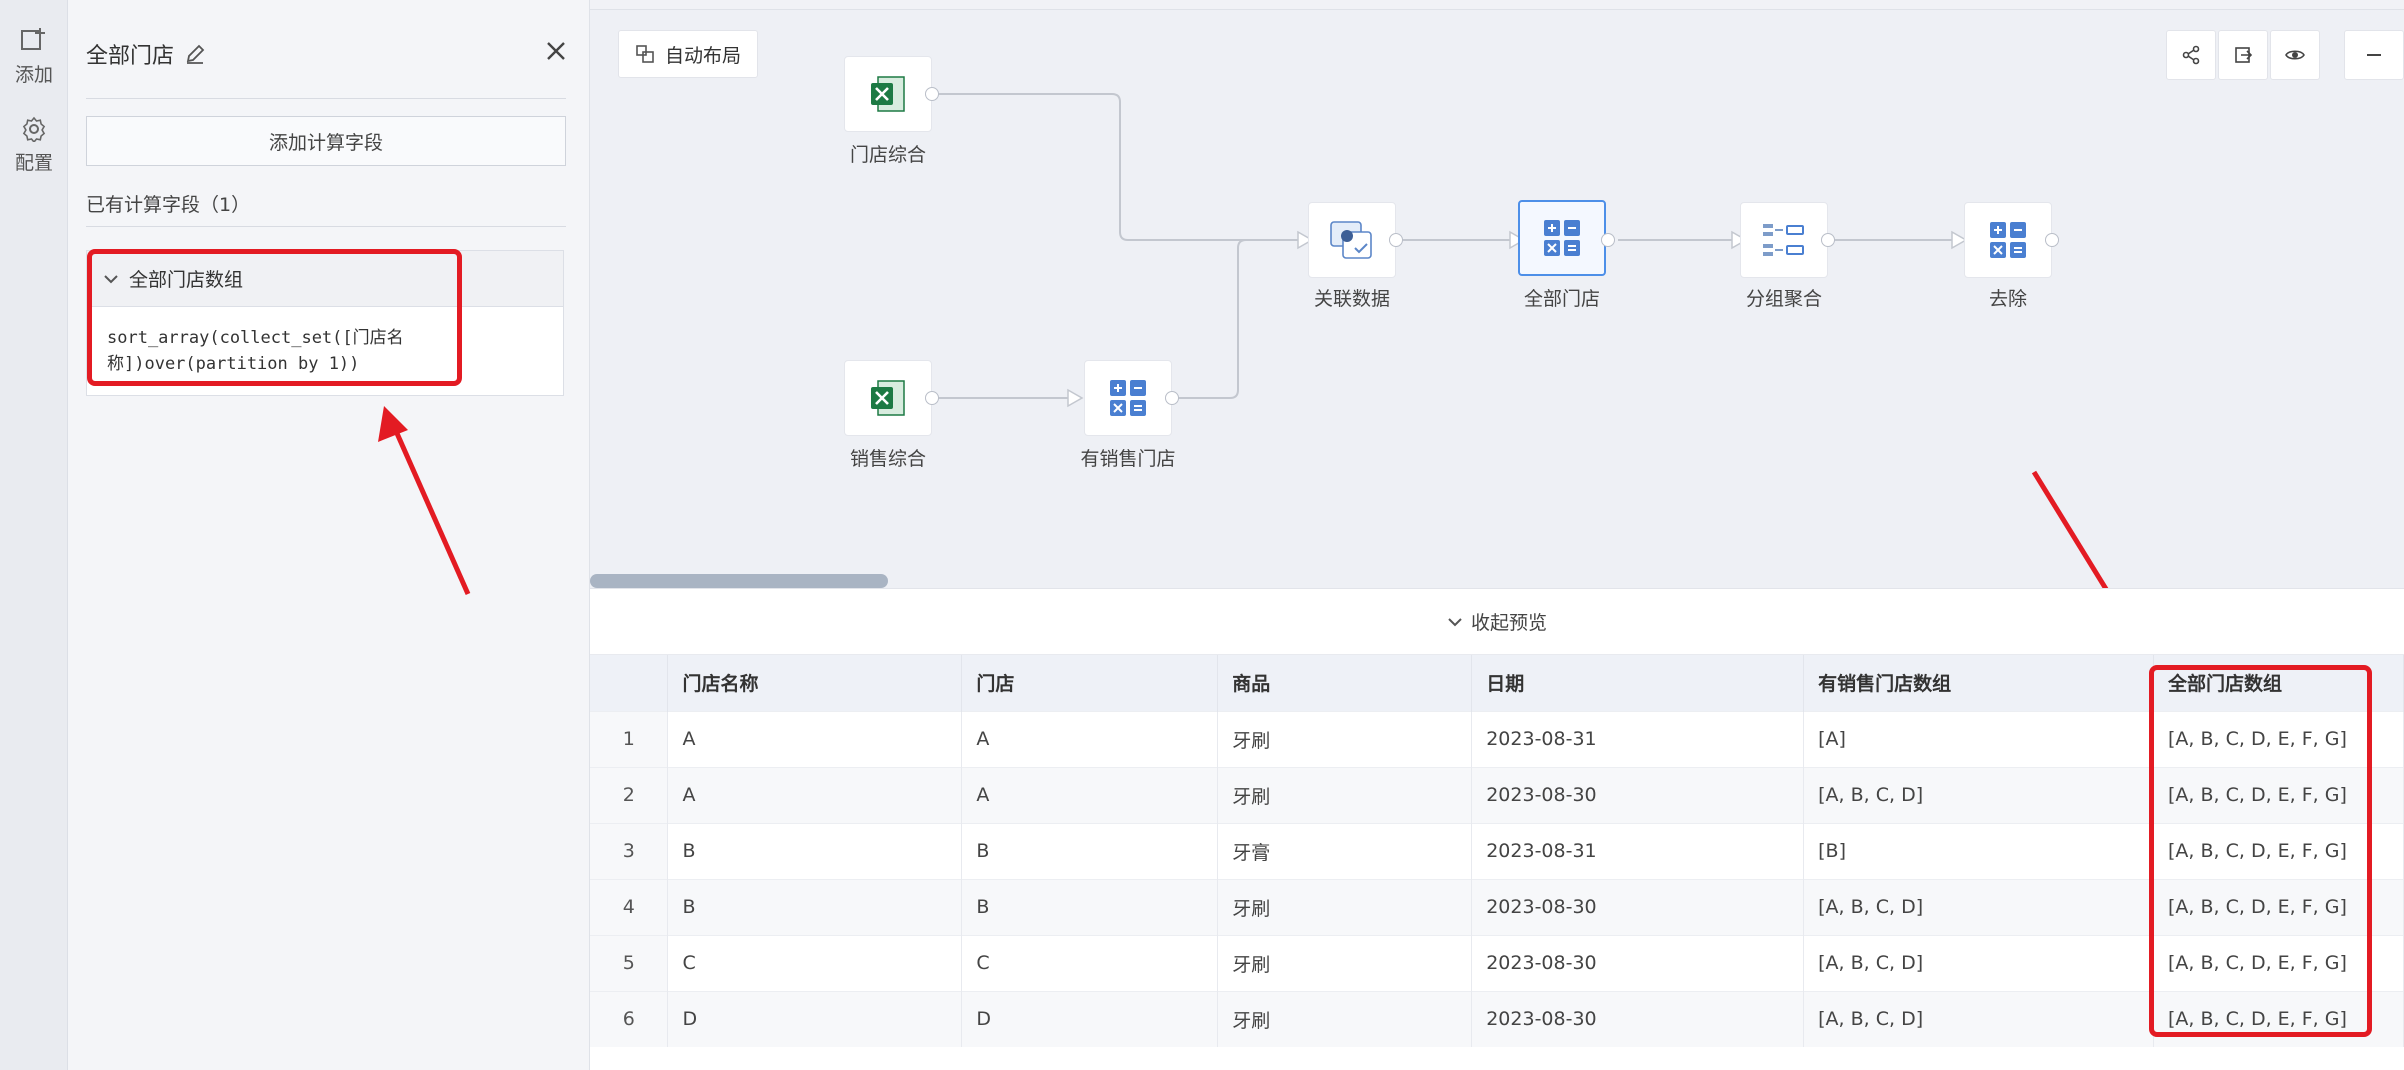 Image resolution: width=2404 pixels, height=1070 pixels. Describe the element at coordinates (556, 51) in the screenshot. I see `close-icon` at that location.